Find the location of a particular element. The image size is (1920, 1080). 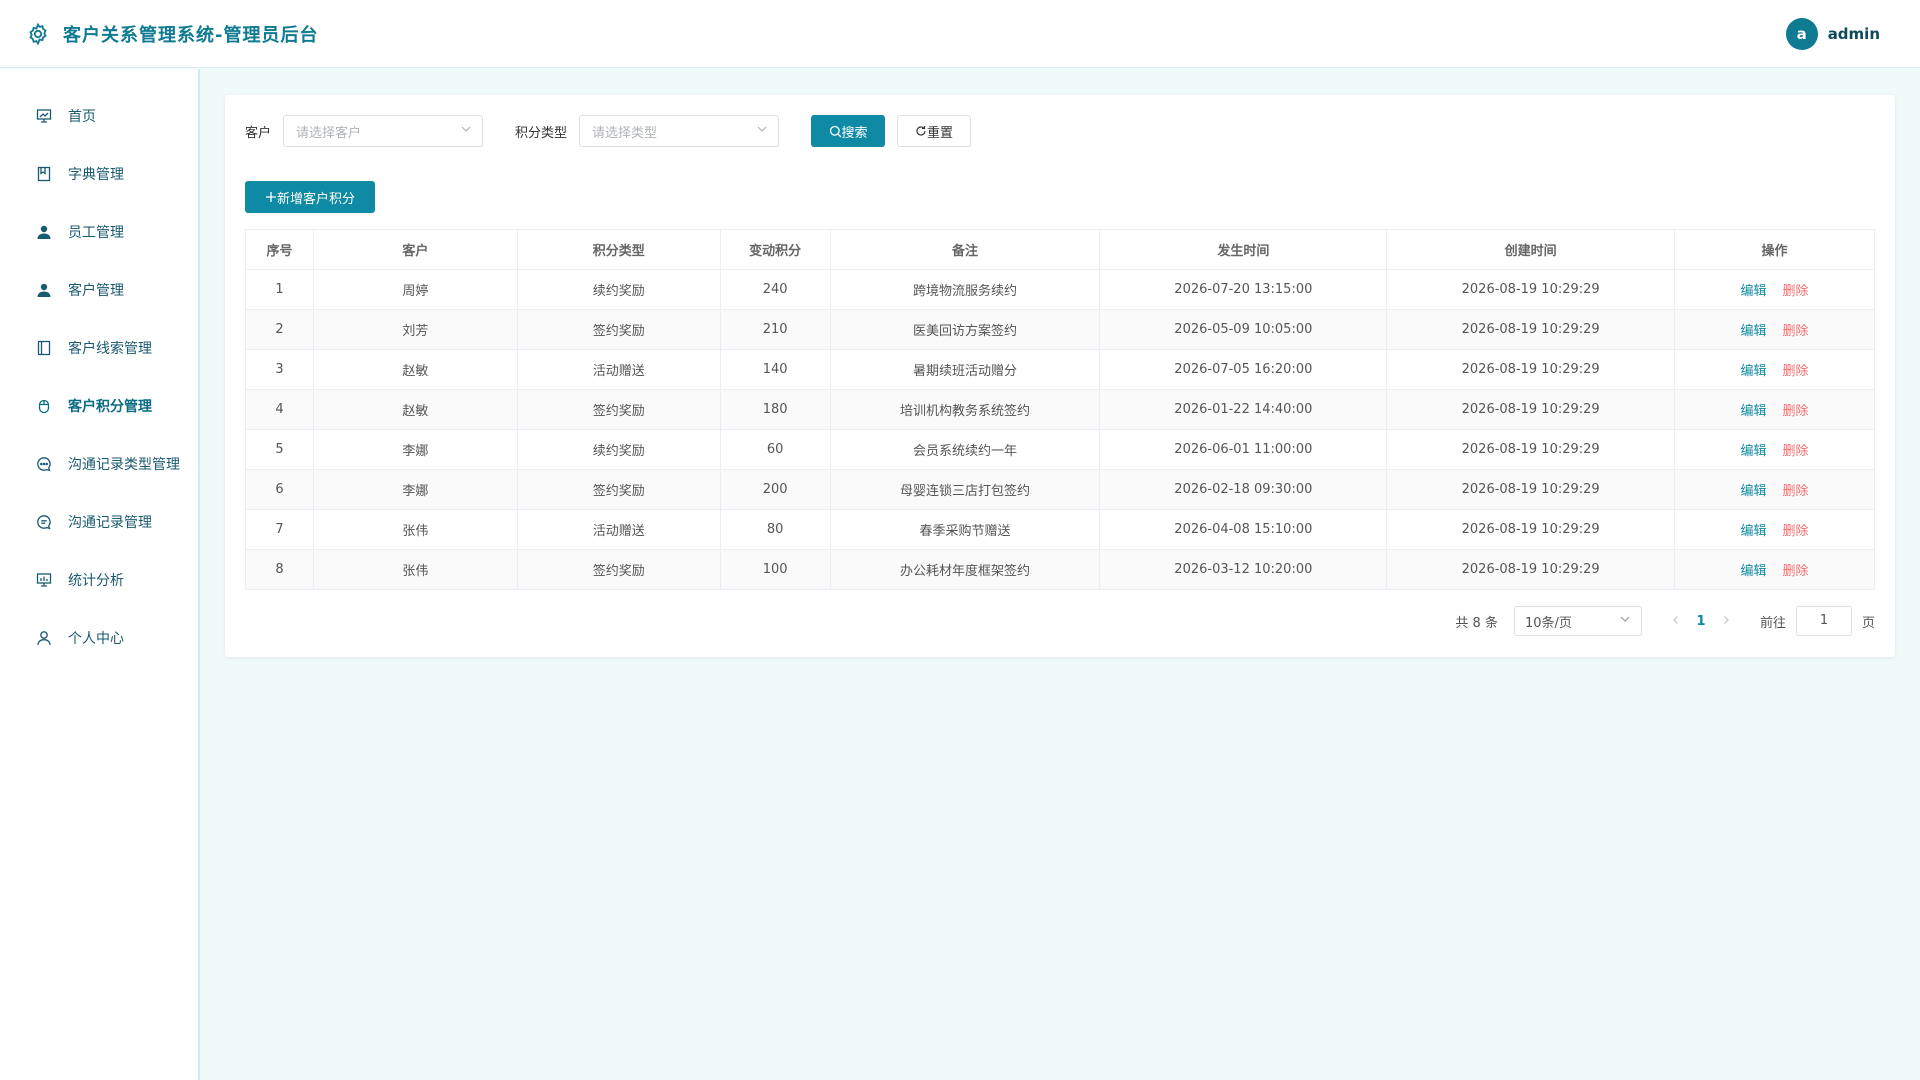

column-header: 积分类型 is located at coordinates (618, 249).